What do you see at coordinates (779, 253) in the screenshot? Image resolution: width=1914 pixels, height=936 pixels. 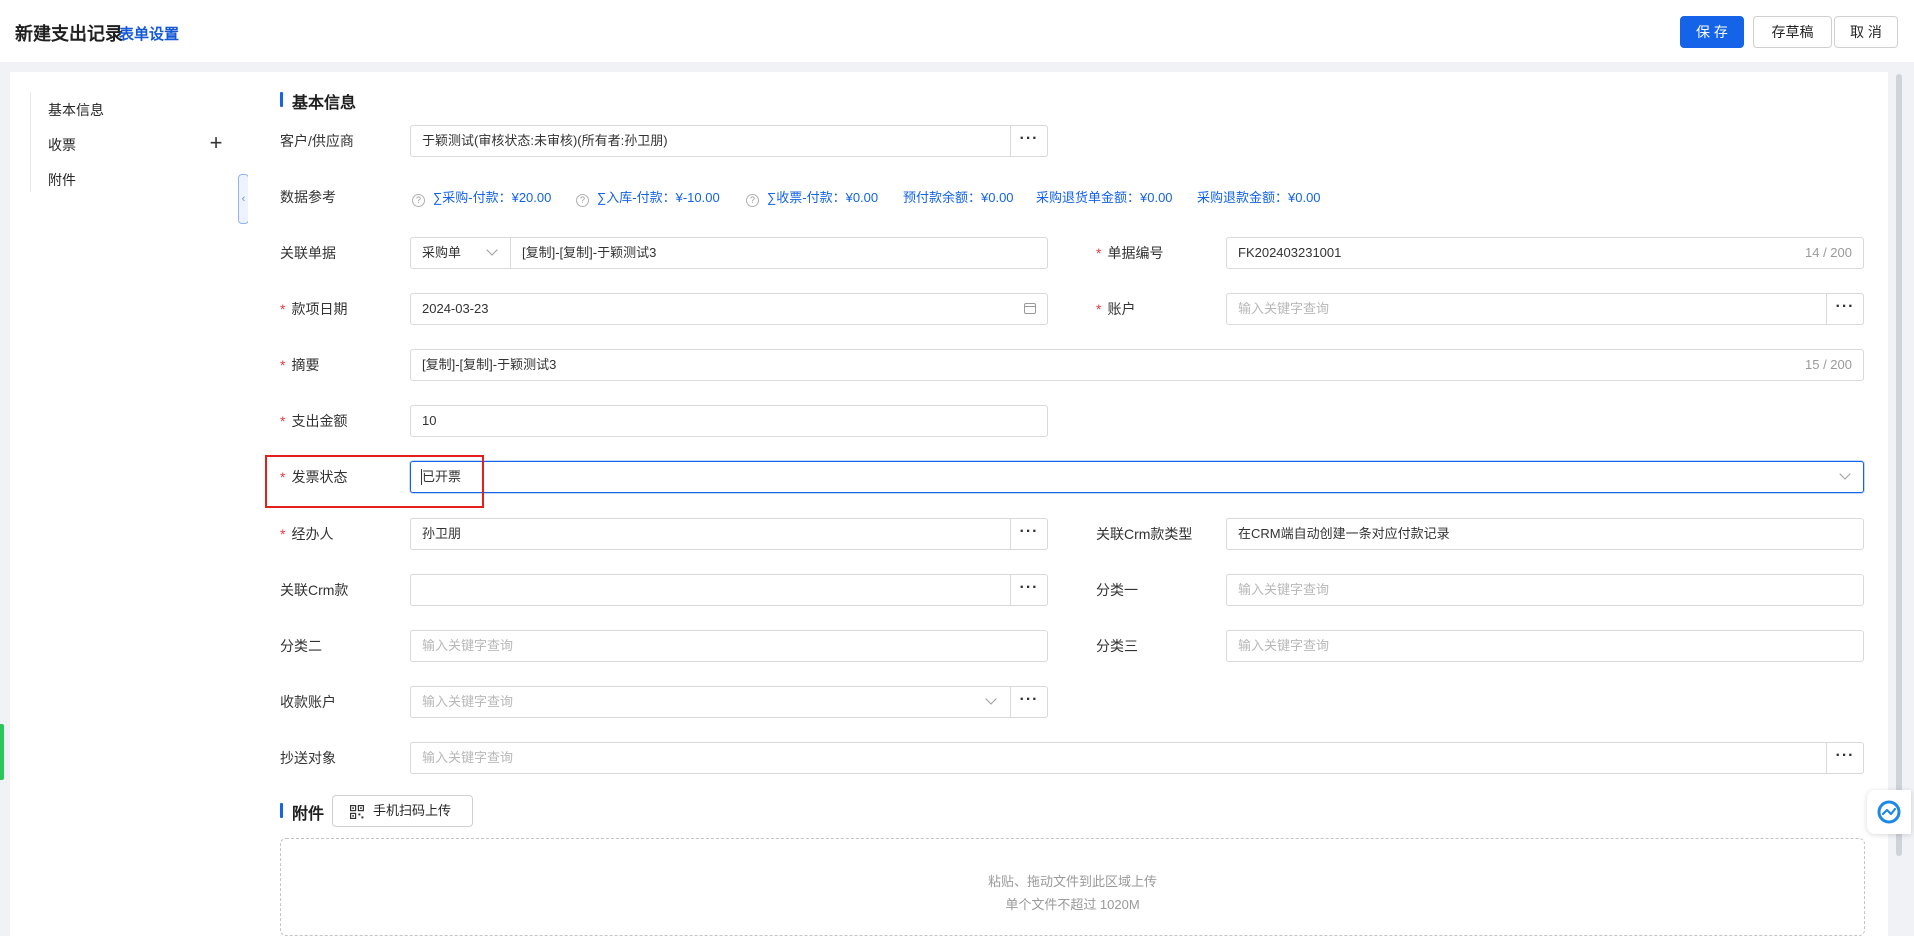 I see `related-doc-input: [复制]-[复制]-于颖测试3` at bounding box center [779, 253].